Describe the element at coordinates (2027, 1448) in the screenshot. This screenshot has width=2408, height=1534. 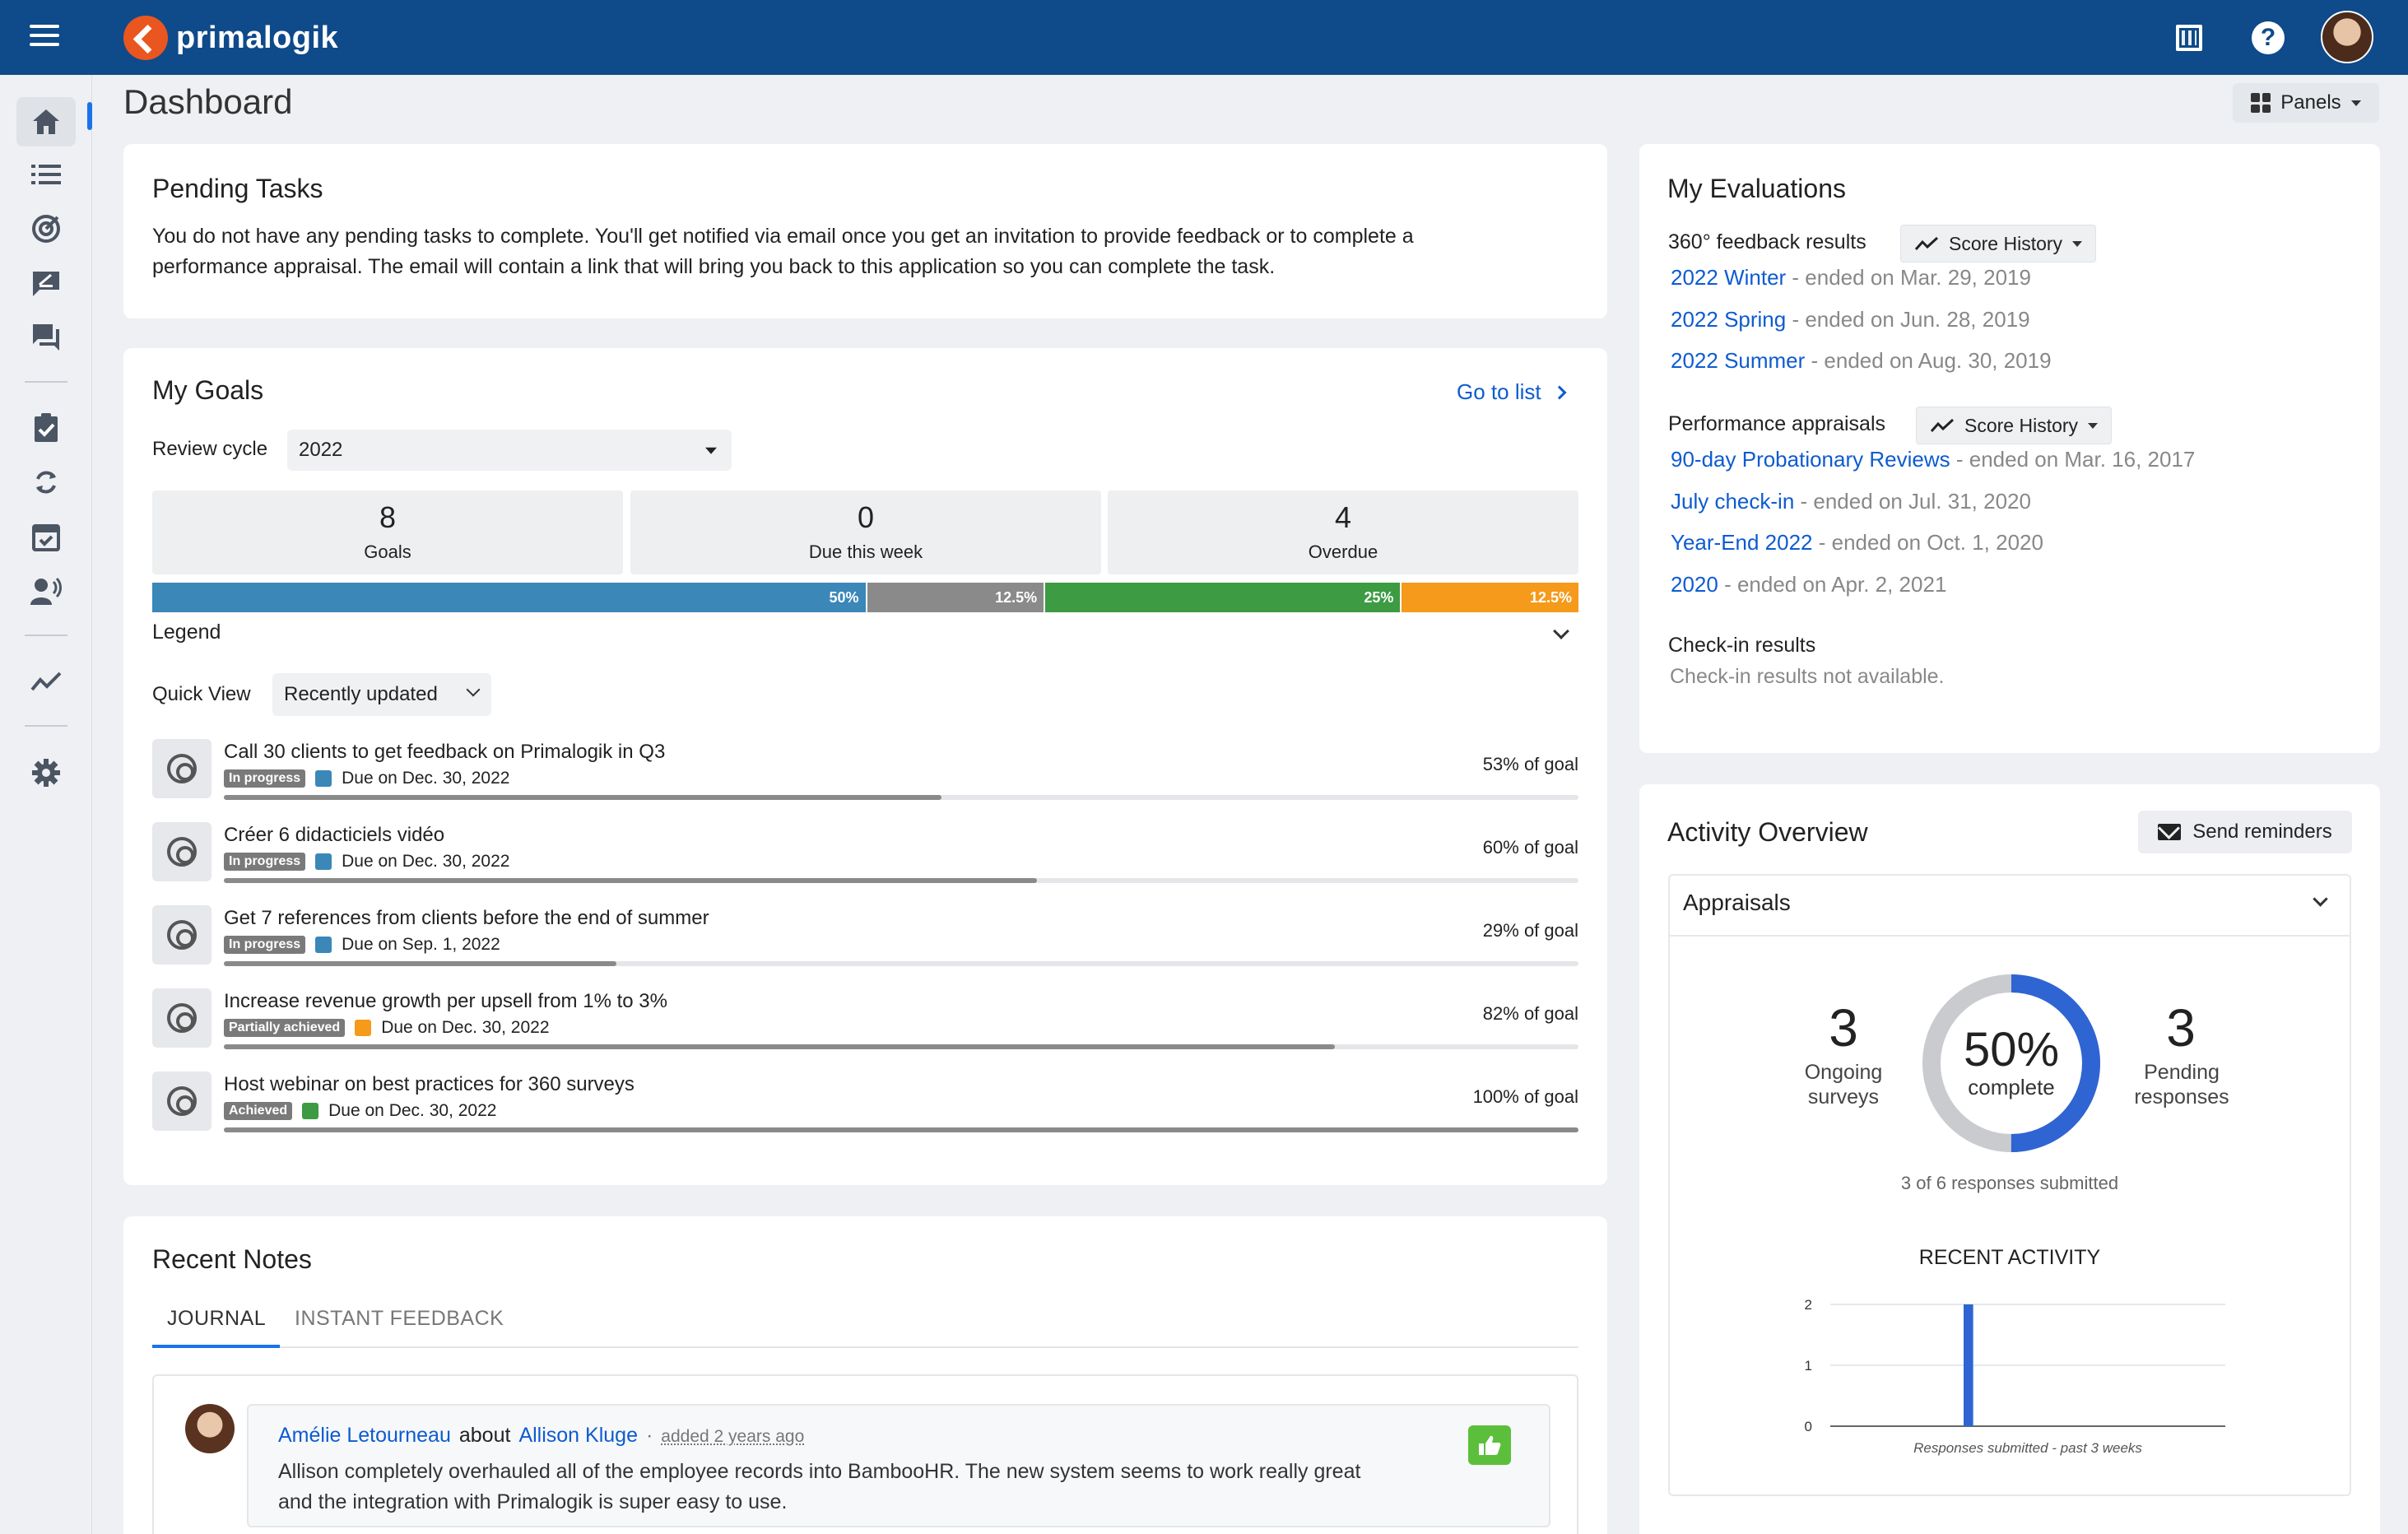
I see `x-axis-label: Responses submitted - past 3 weeks` at that location.